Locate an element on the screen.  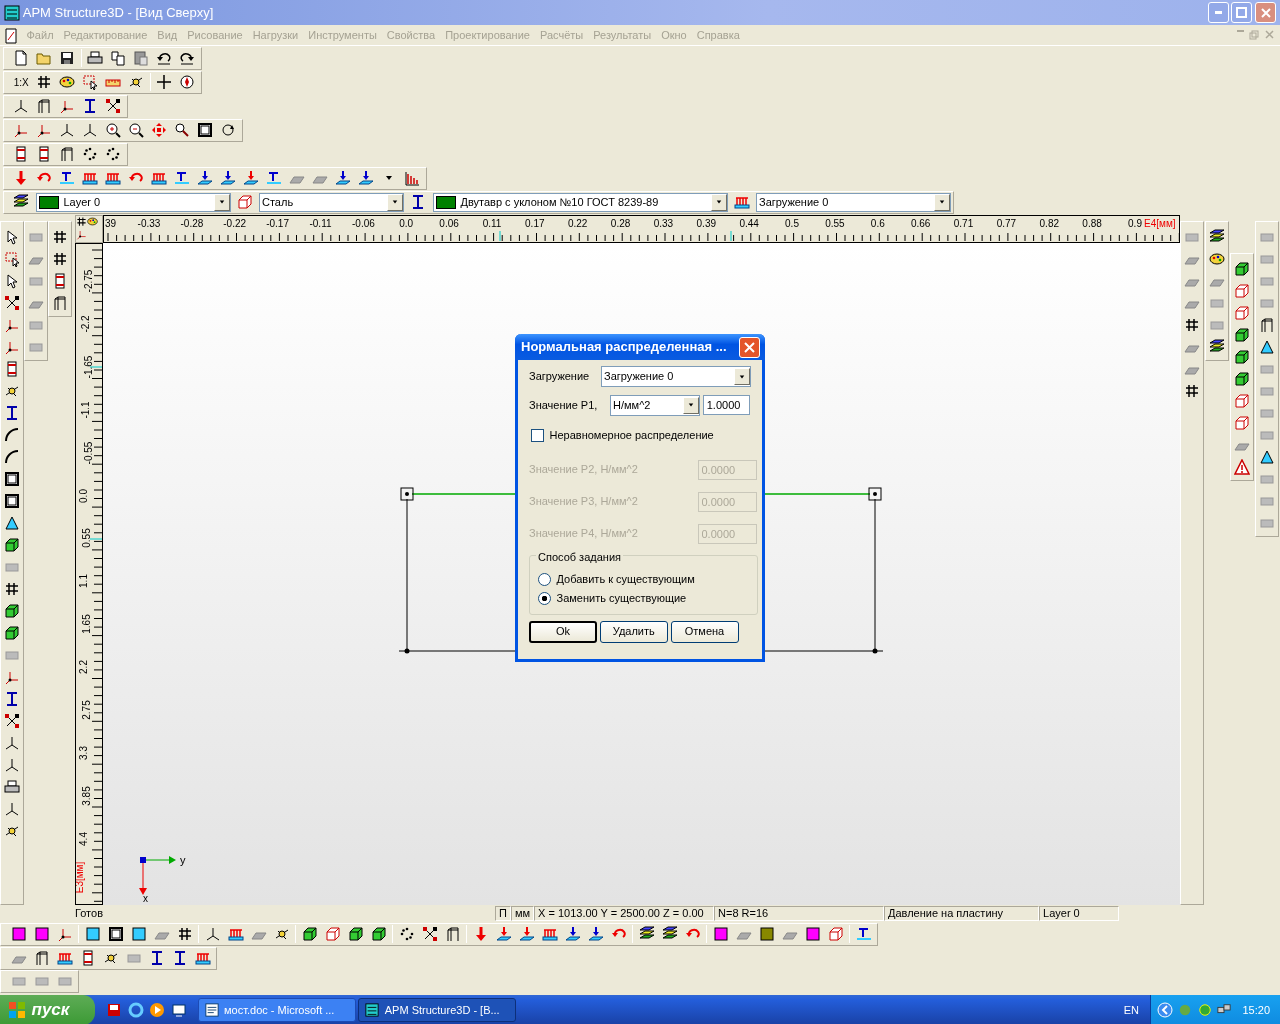
ruler-label: 39 is located at coordinates (111, 223).